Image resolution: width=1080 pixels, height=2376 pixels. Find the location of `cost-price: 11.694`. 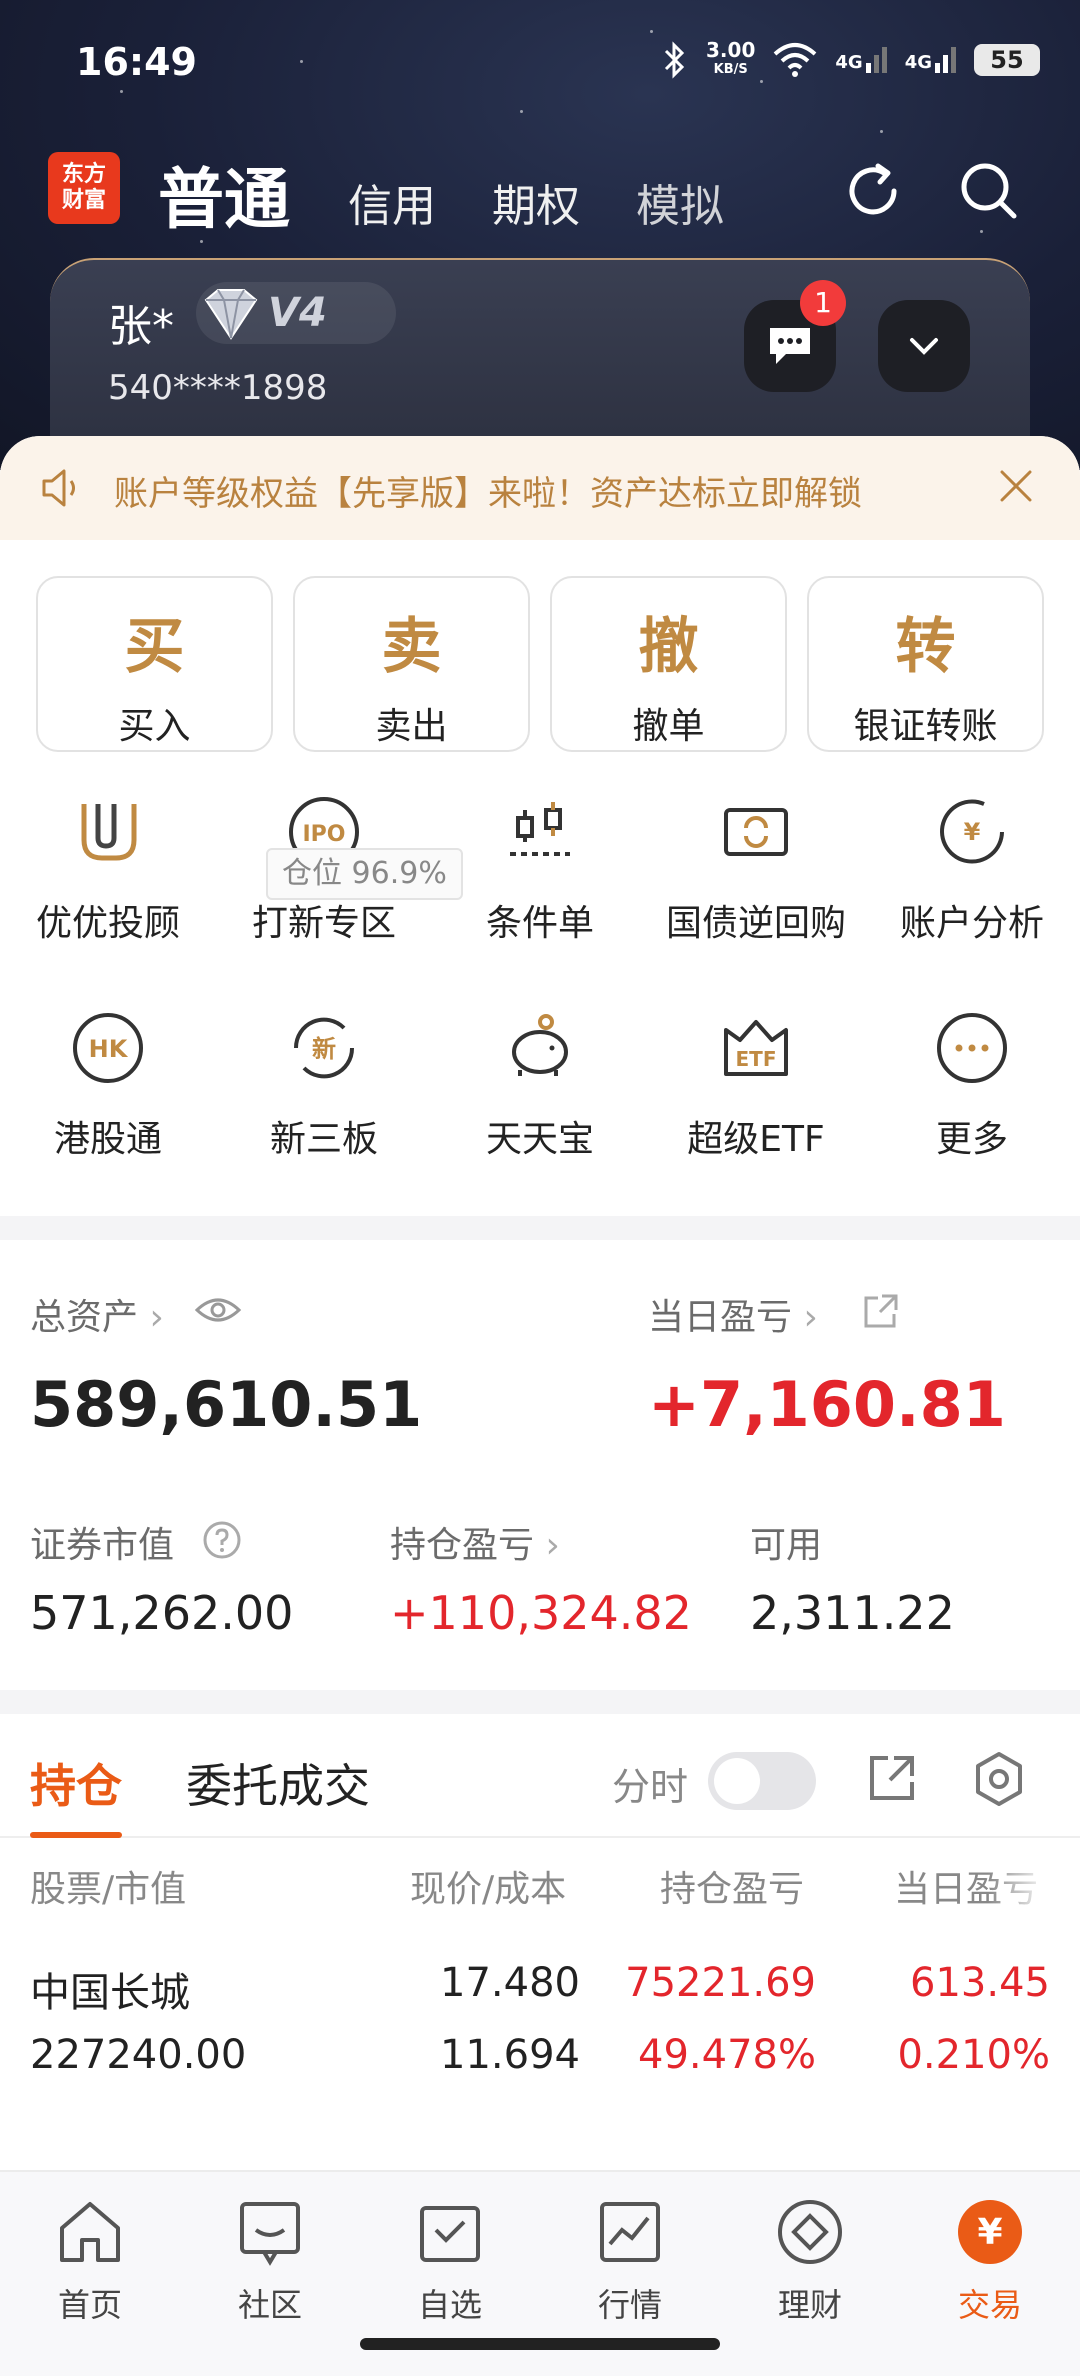

cost-price: 11.694 is located at coordinates (510, 2055).